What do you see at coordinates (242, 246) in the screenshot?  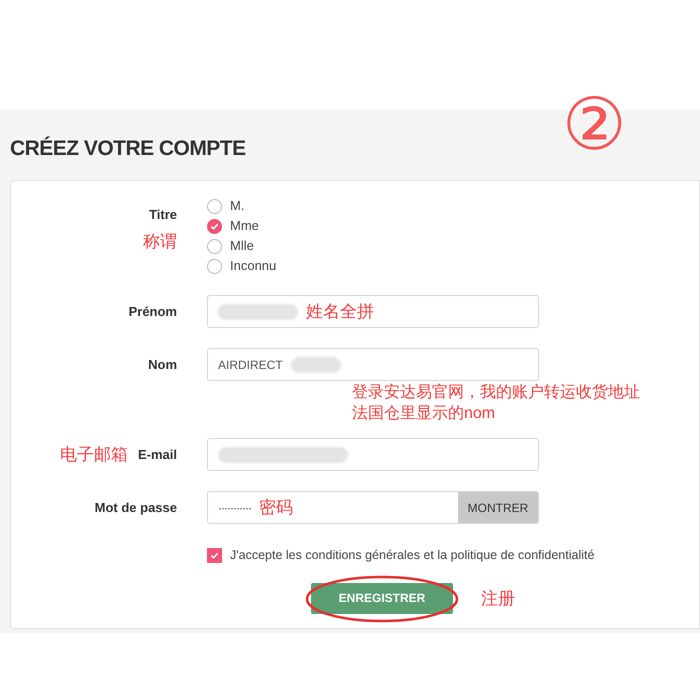 I see `radio-label: Mlle` at bounding box center [242, 246].